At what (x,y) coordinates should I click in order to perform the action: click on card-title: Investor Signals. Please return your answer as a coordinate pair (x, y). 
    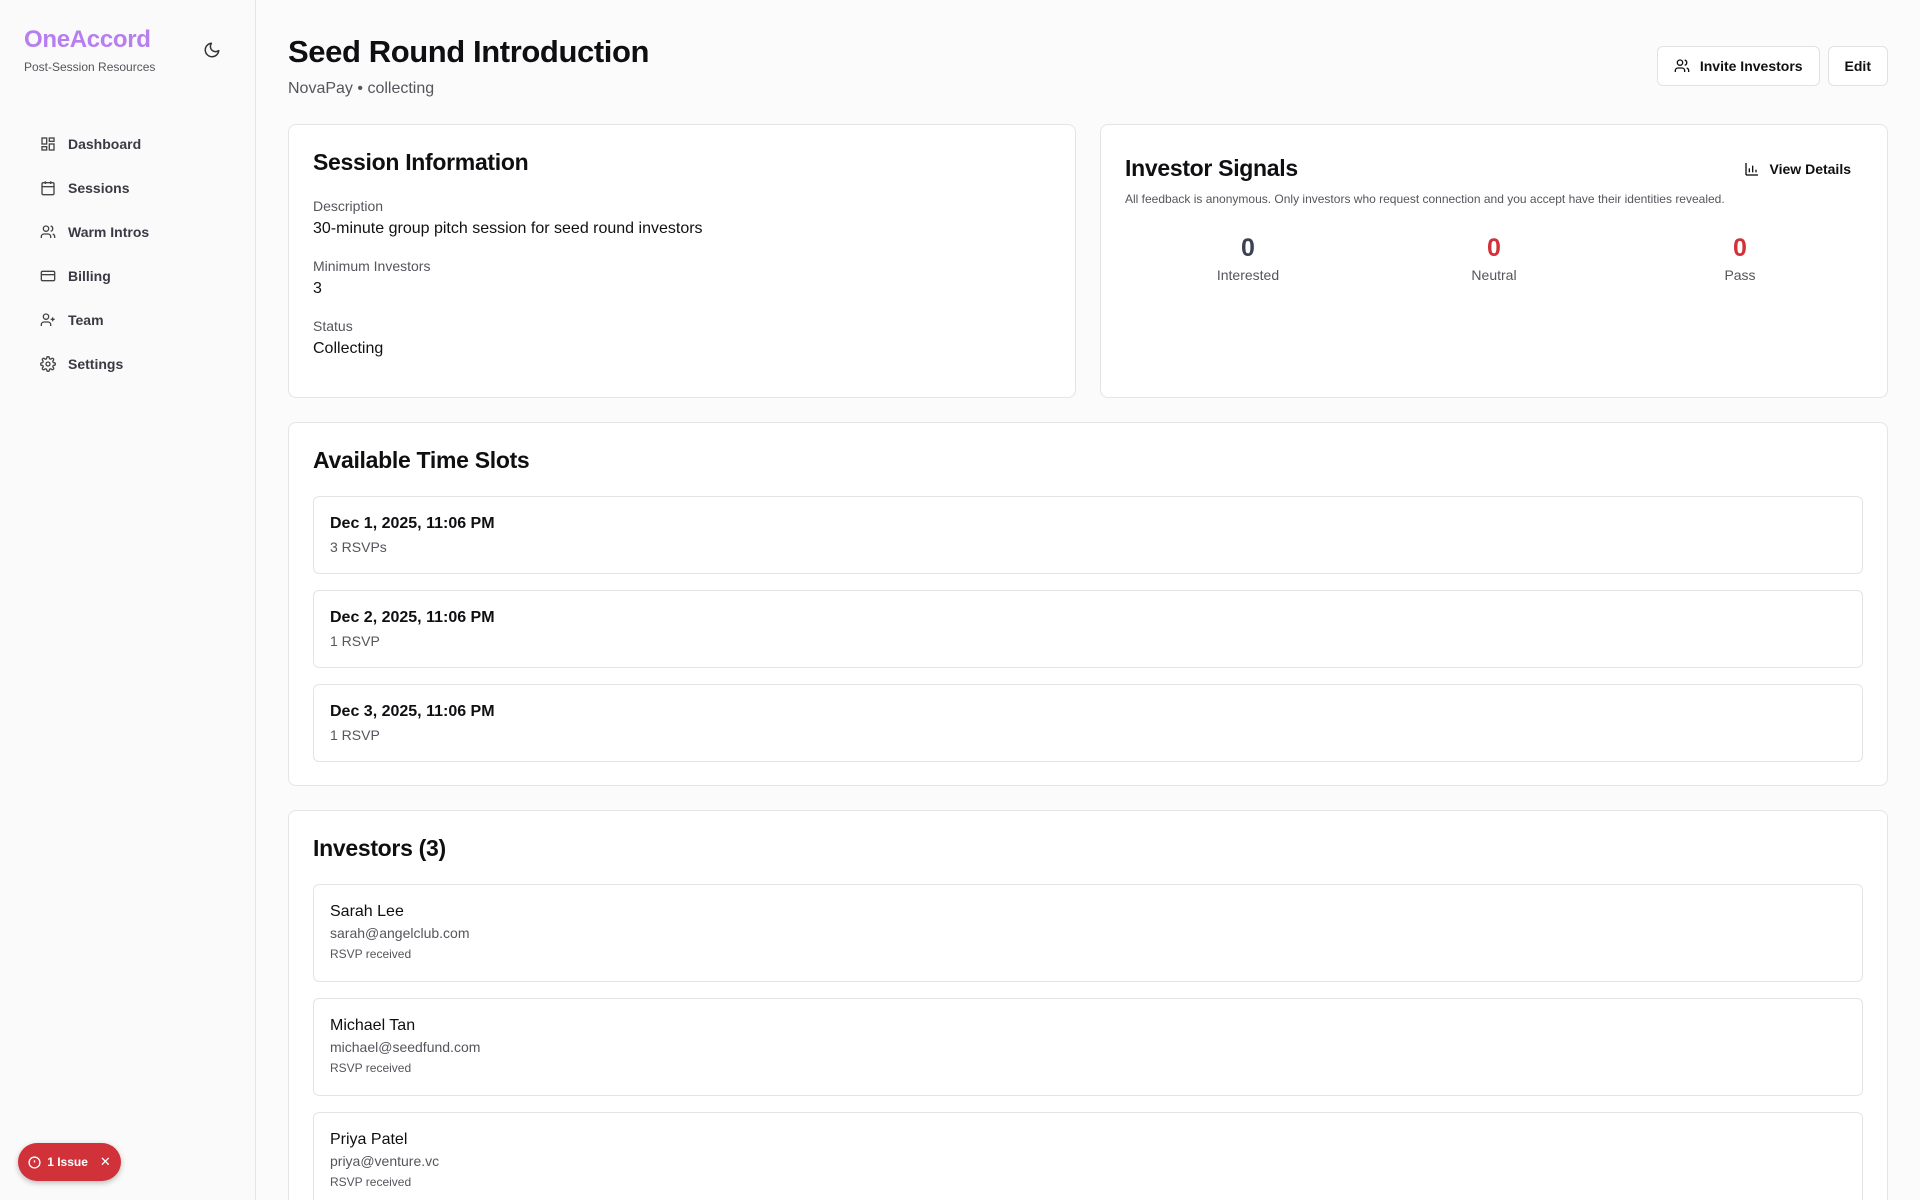
    Looking at the image, I should click on (1211, 168).